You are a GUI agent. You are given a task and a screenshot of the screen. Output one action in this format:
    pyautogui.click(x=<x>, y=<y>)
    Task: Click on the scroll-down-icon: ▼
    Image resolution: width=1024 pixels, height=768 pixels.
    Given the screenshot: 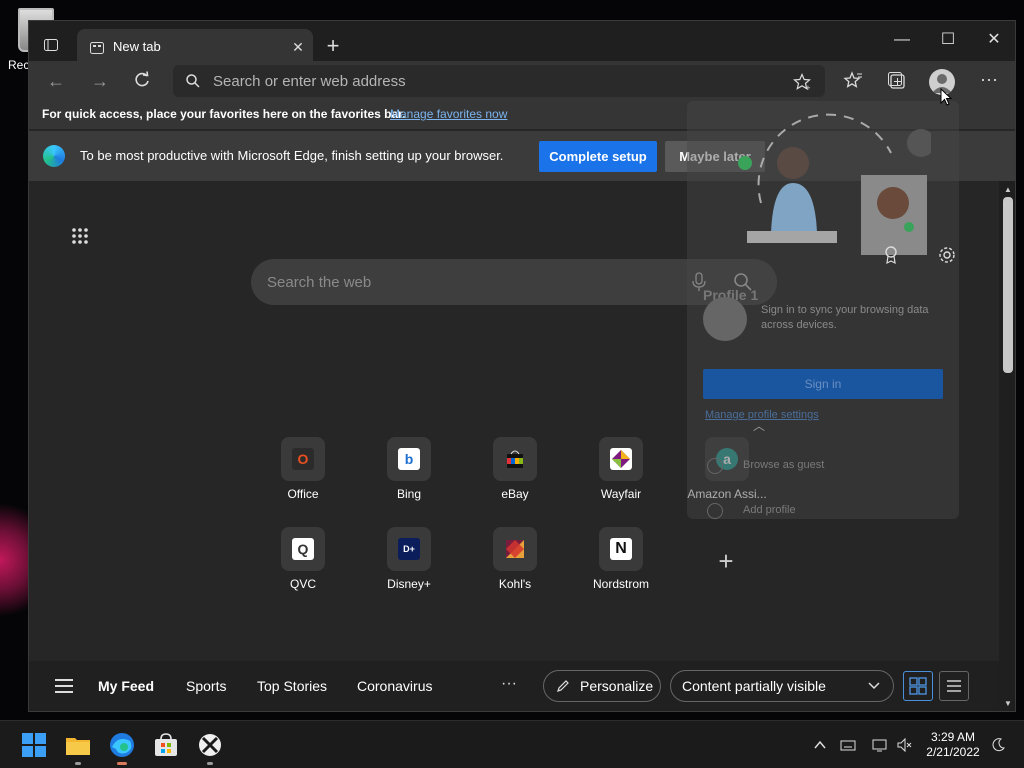 What is the action you would take?
    pyautogui.click(x=1008, y=704)
    